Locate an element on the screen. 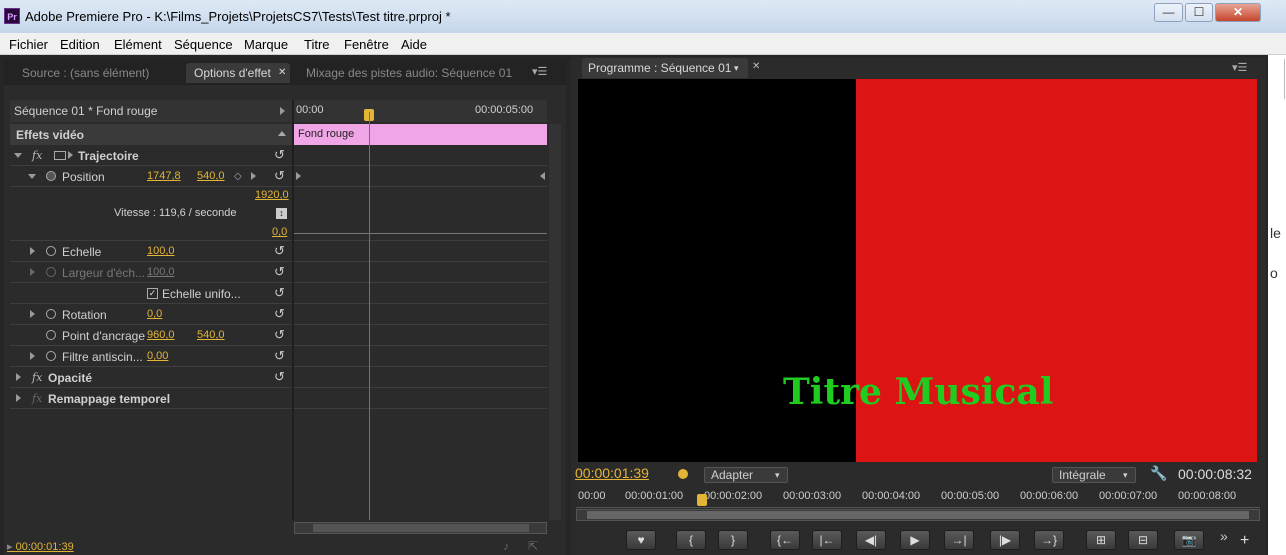 The height and width of the screenshot is (555, 1286). position-y-value: 540,0 is located at coordinates (211, 176).